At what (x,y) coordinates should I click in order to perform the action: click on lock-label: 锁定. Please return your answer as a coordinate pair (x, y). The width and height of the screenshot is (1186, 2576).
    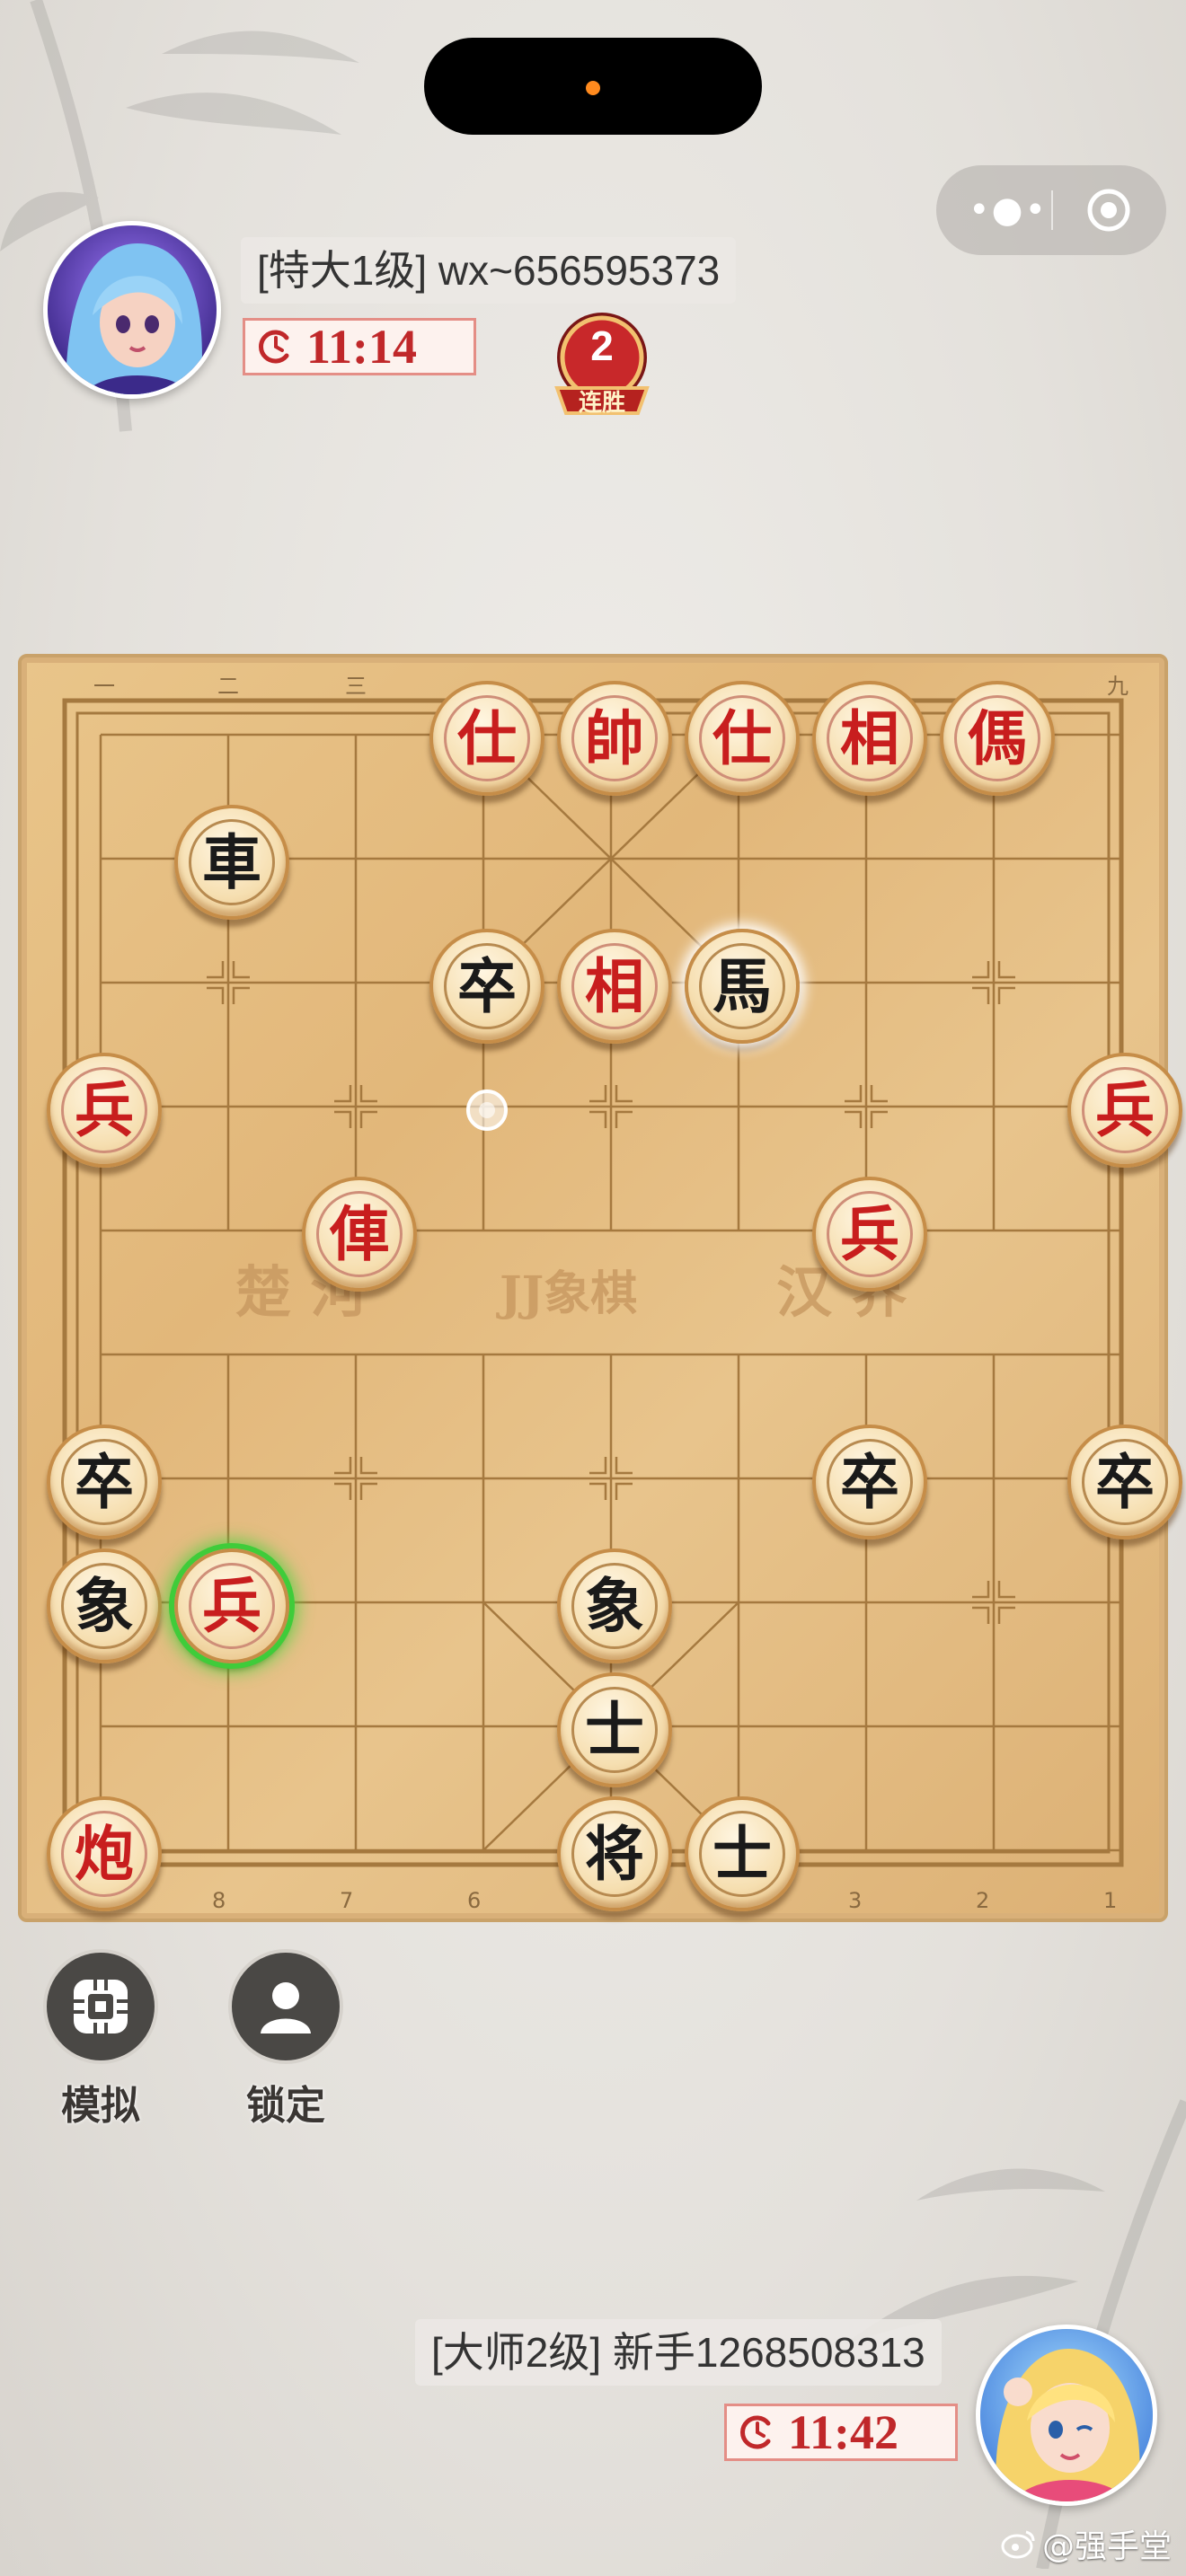
    Looking at the image, I should click on (285, 2106).